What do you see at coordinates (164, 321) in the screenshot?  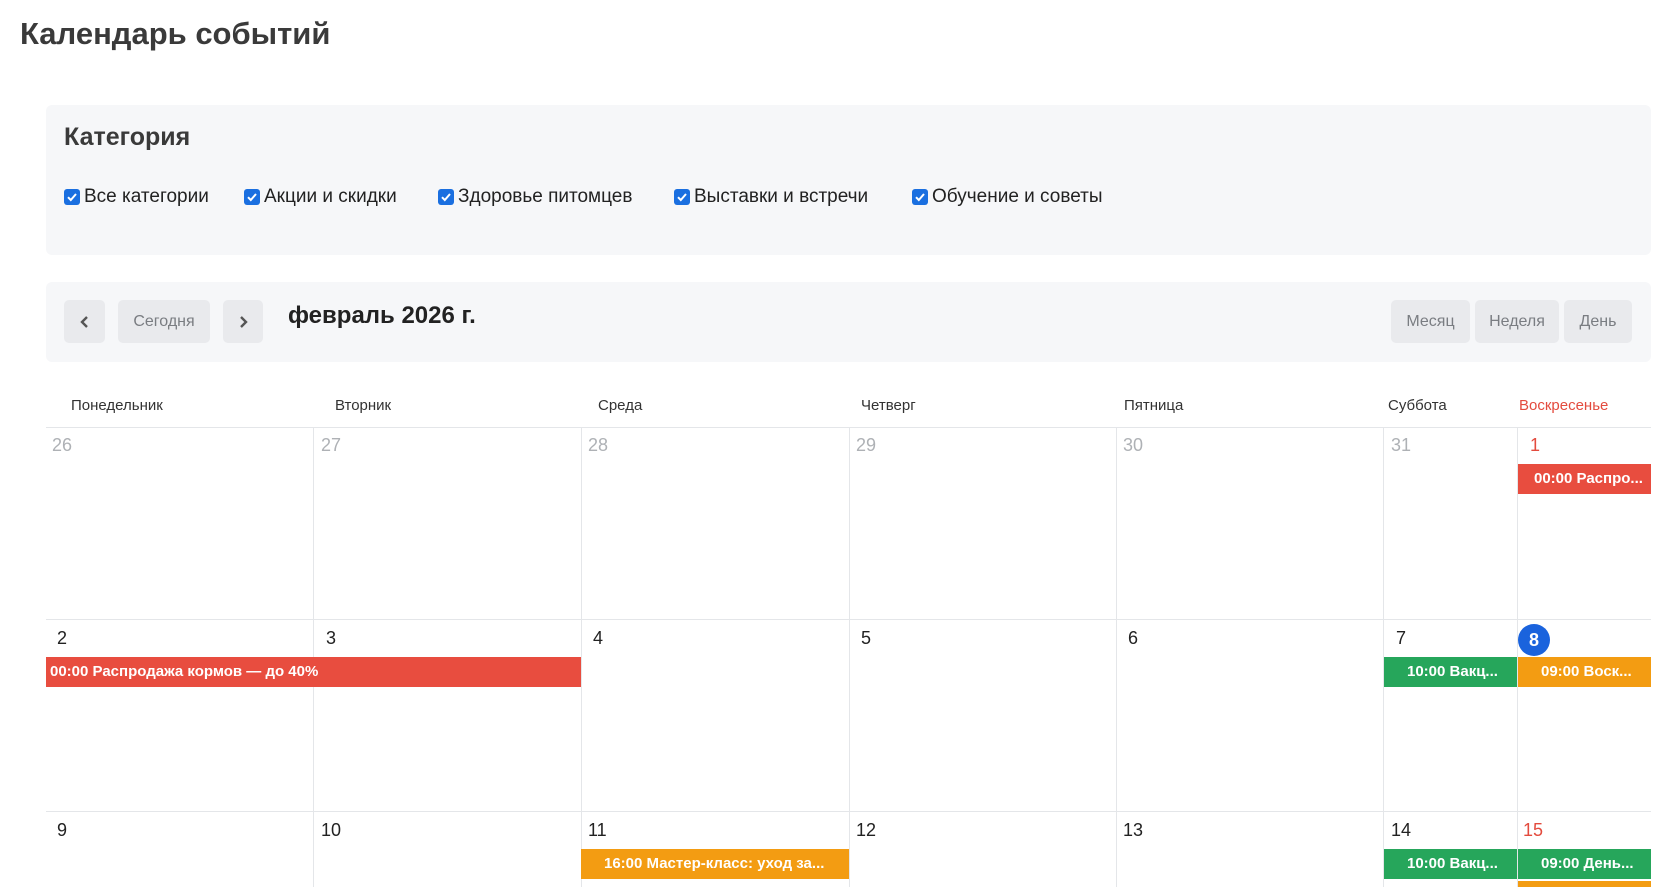 I see `today-button: Сегодня` at bounding box center [164, 321].